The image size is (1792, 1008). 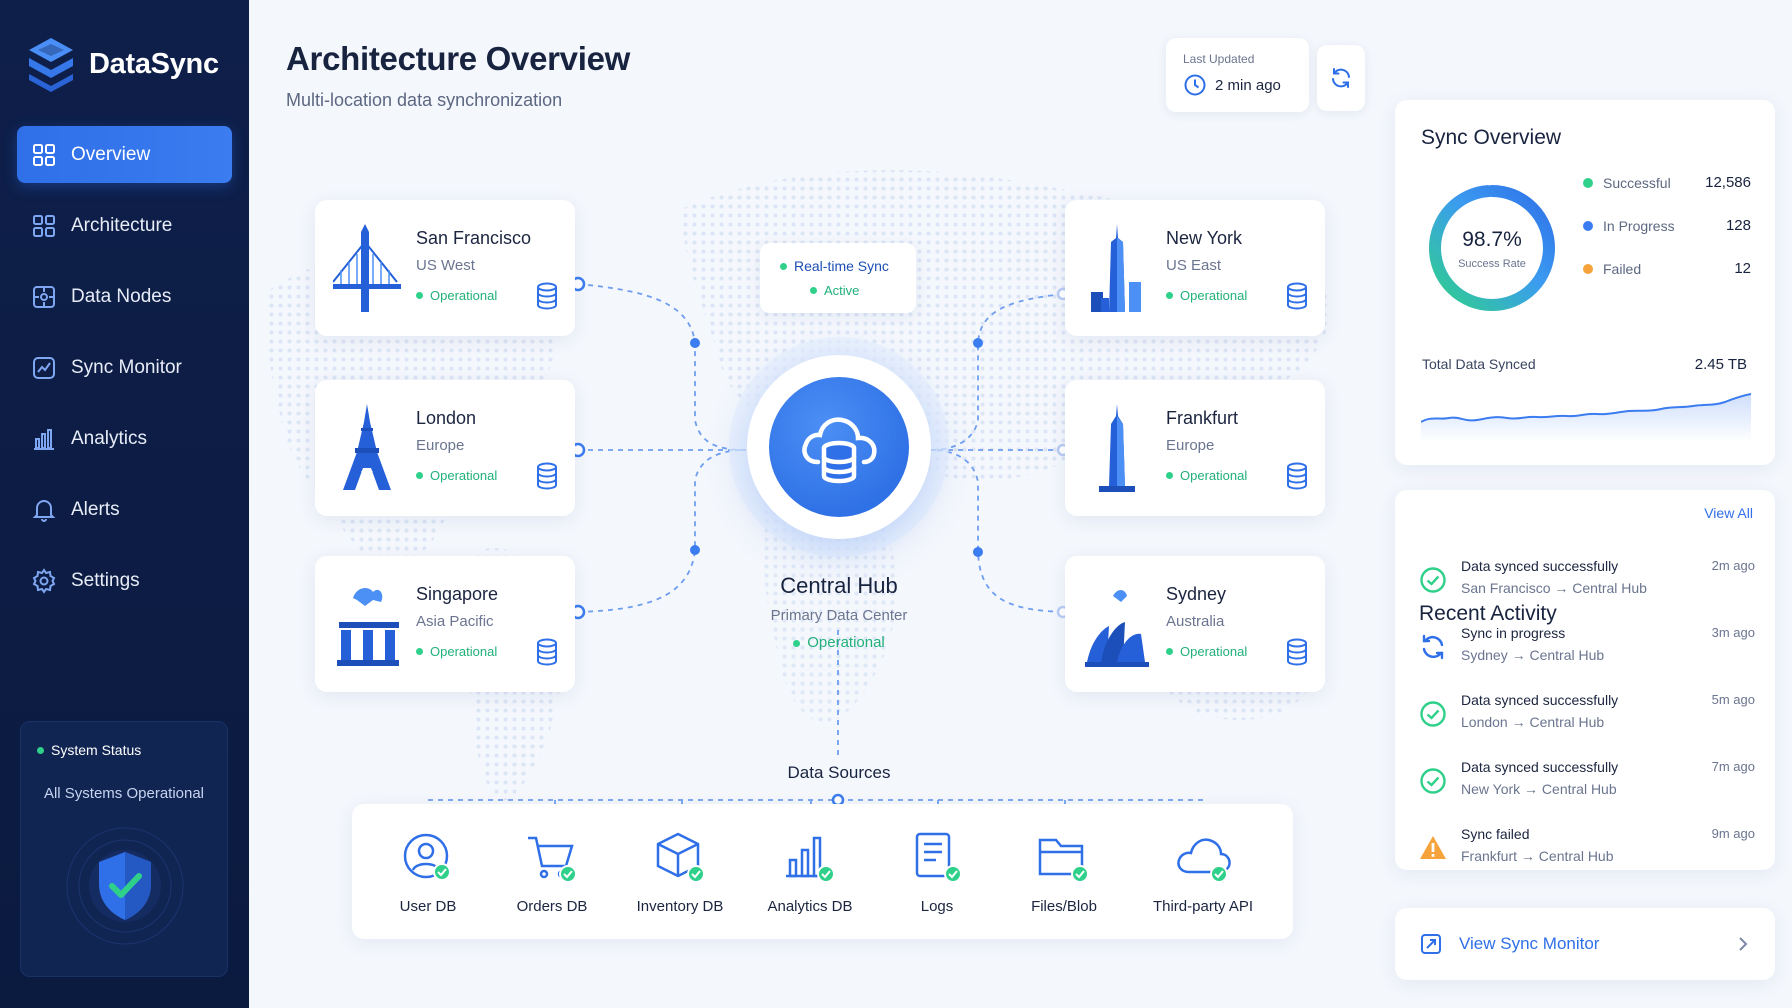 I want to click on grid-icon, so click(x=44, y=154).